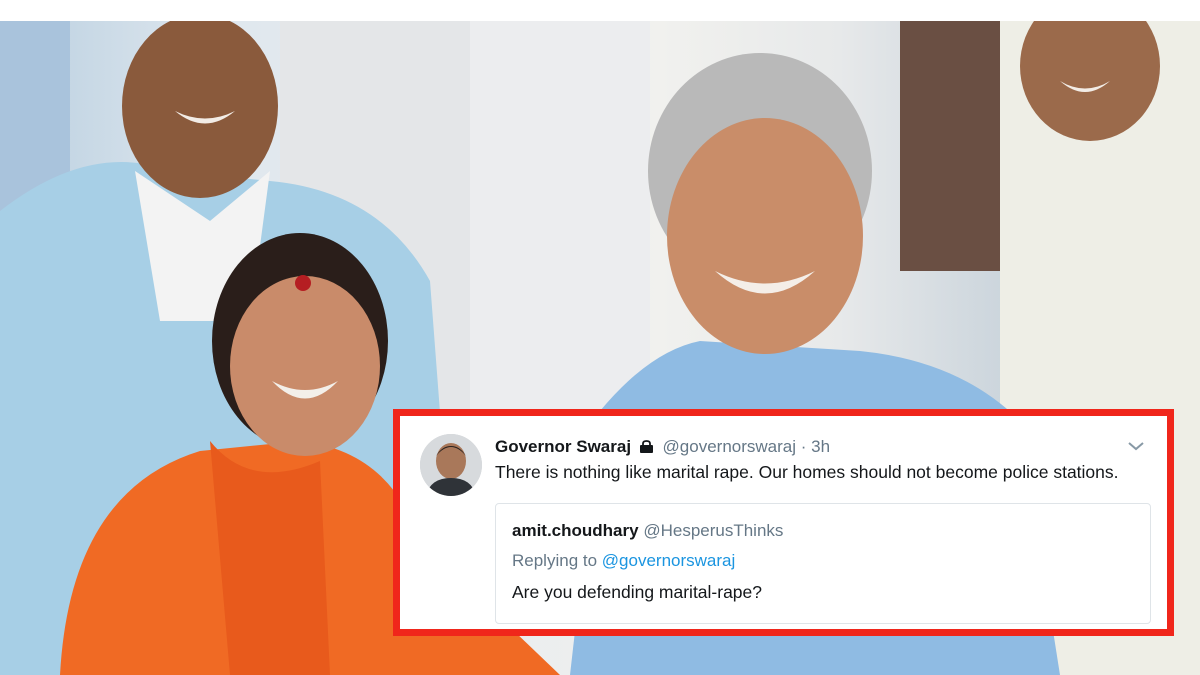 This screenshot has width=1200, height=675. I want to click on avatar-image, so click(451, 465).